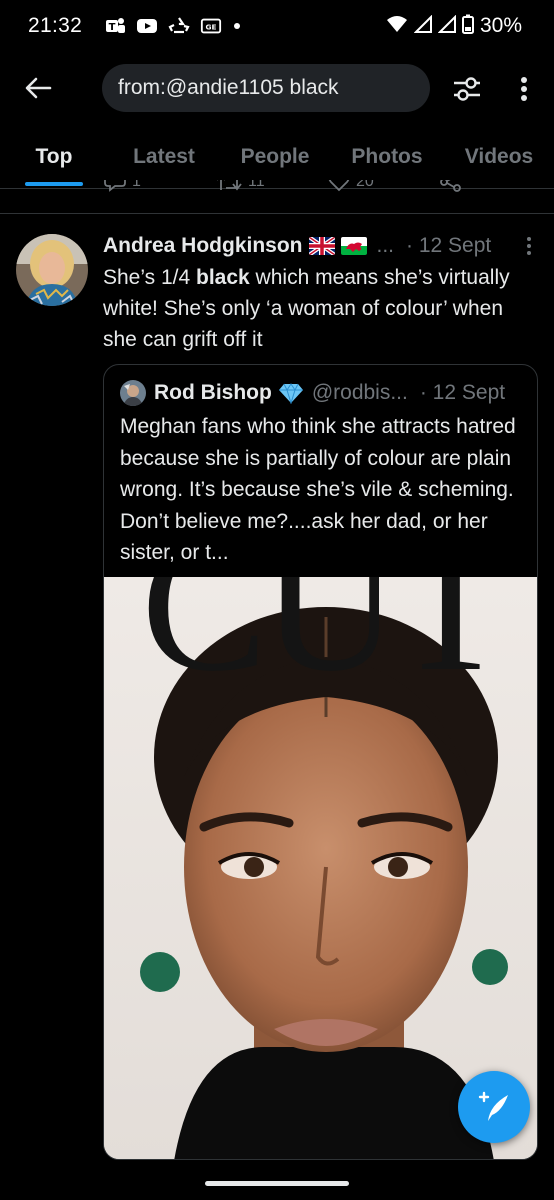 Image resolution: width=554 pixels, height=1200 pixels. What do you see at coordinates (229, 185) in the screenshot?
I see `retweet-icon` at bounding box center [229, 185].